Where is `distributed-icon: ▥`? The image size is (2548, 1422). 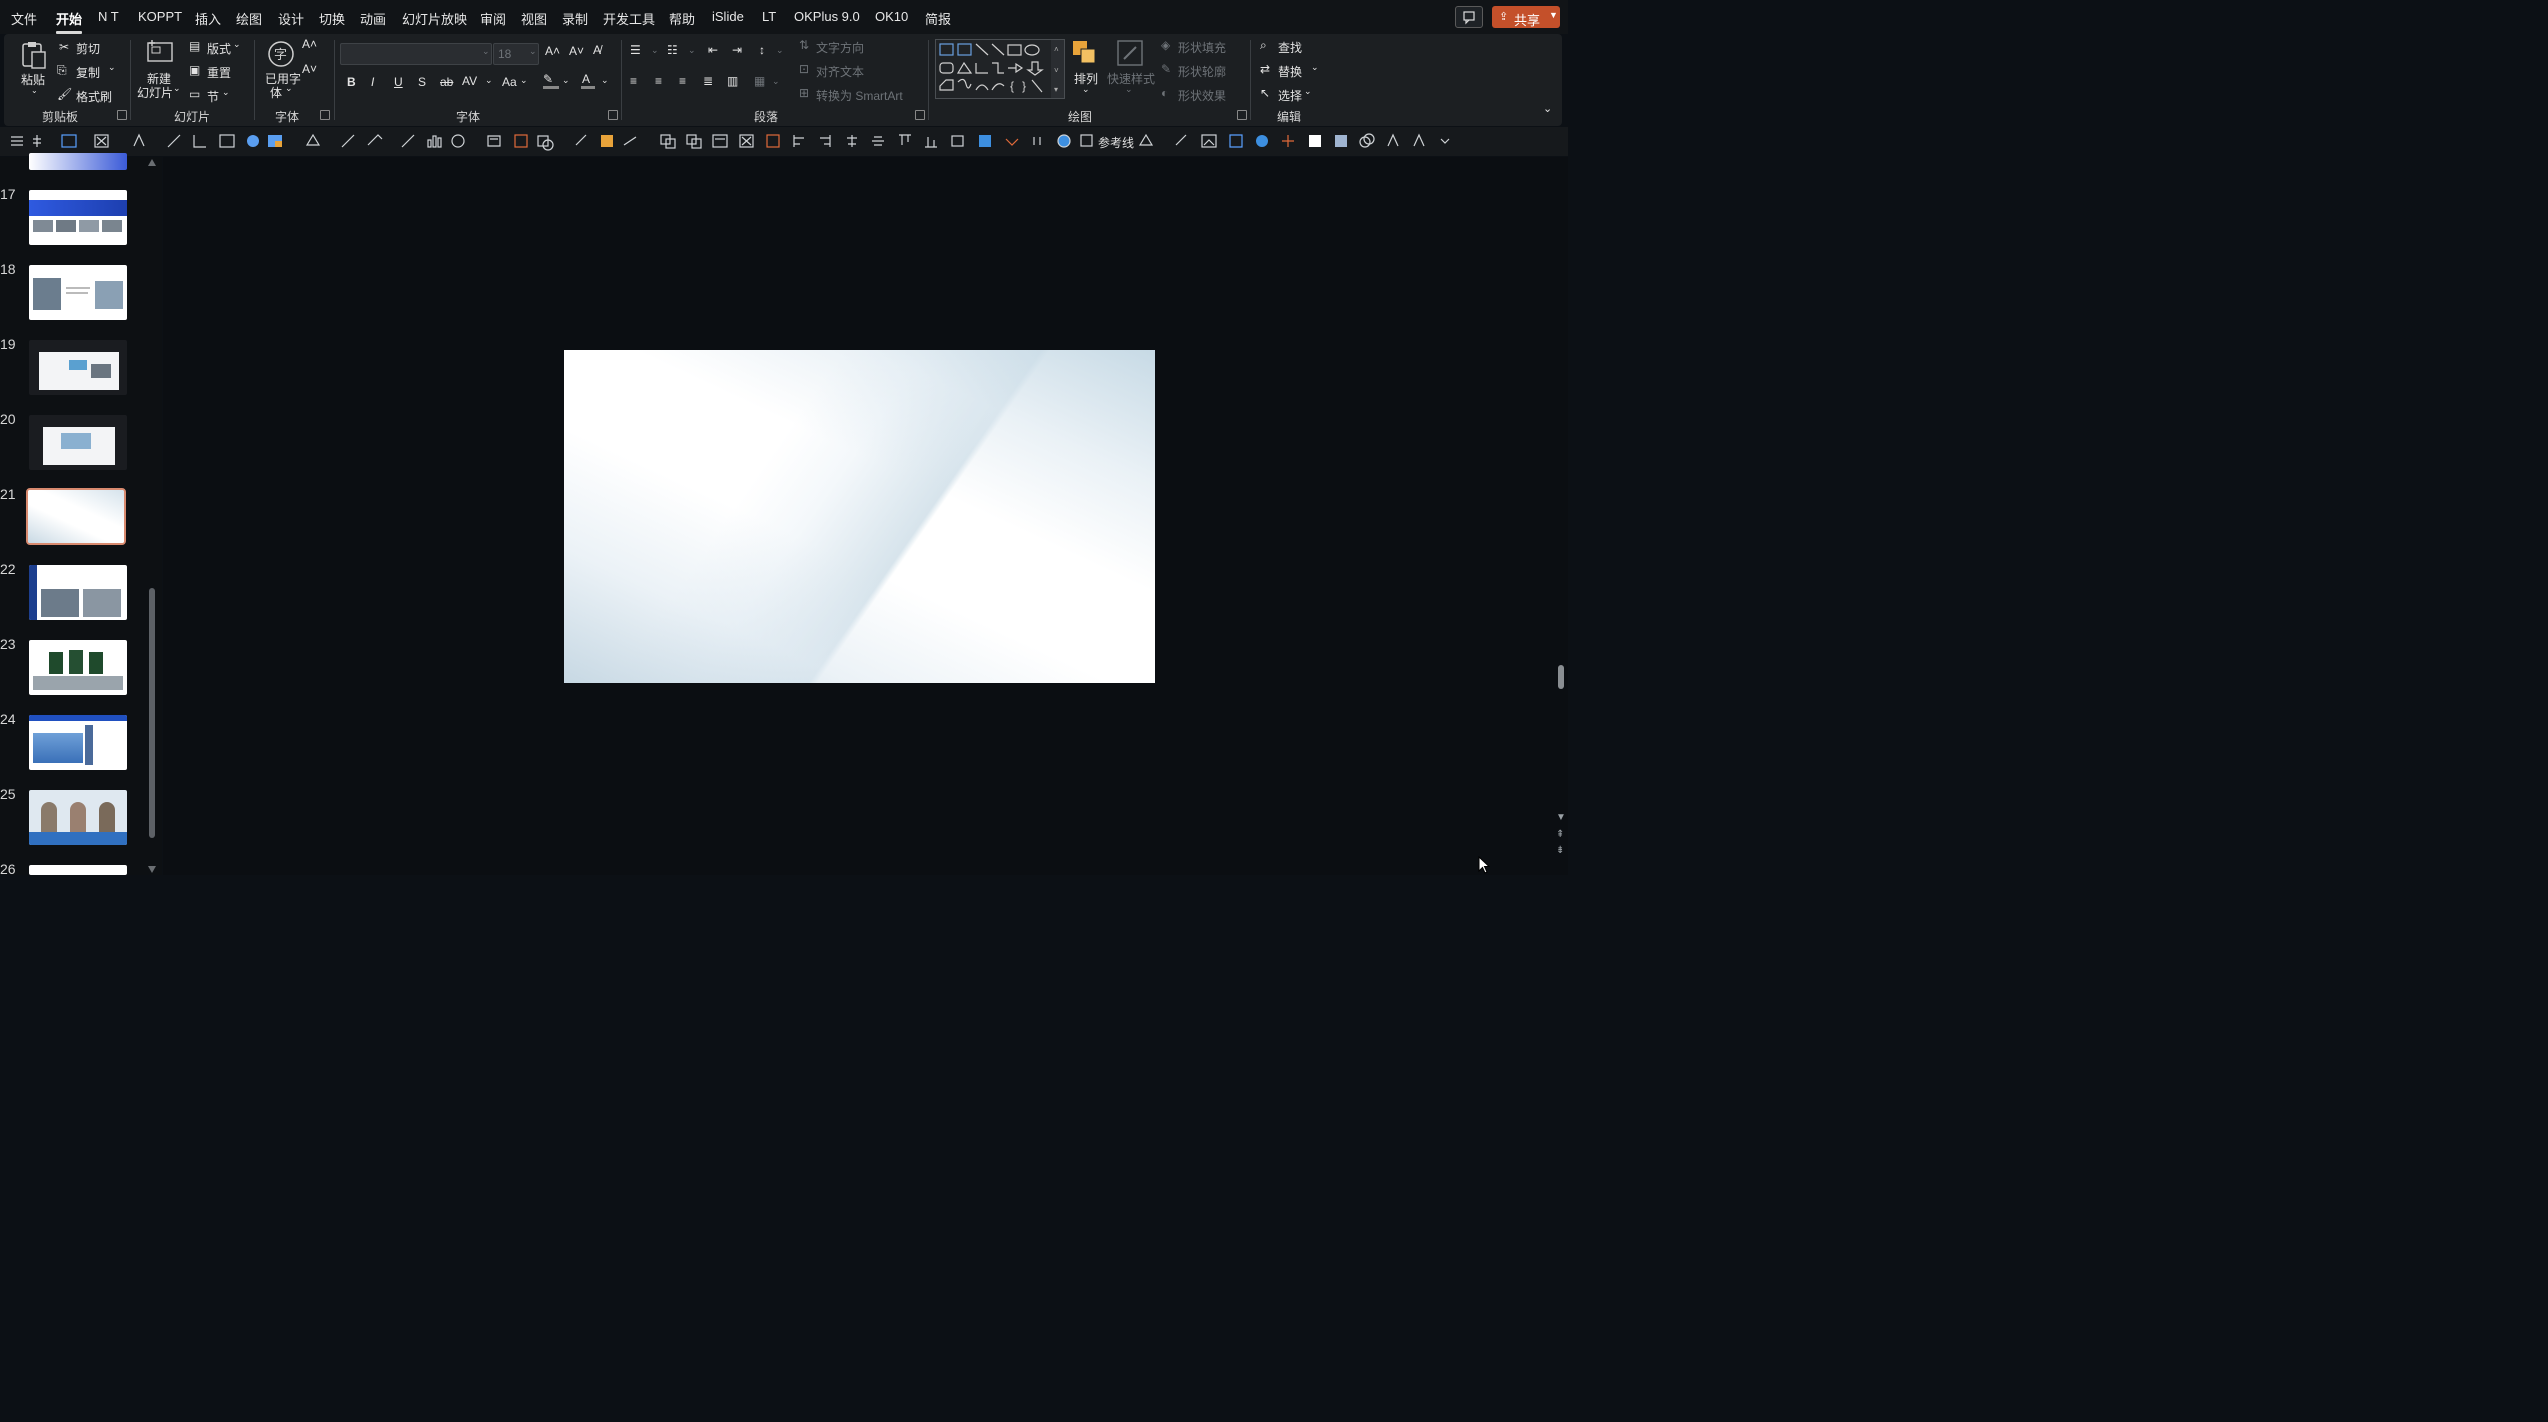 distributed-icon: ▥ is located at coordinates (732, 81).